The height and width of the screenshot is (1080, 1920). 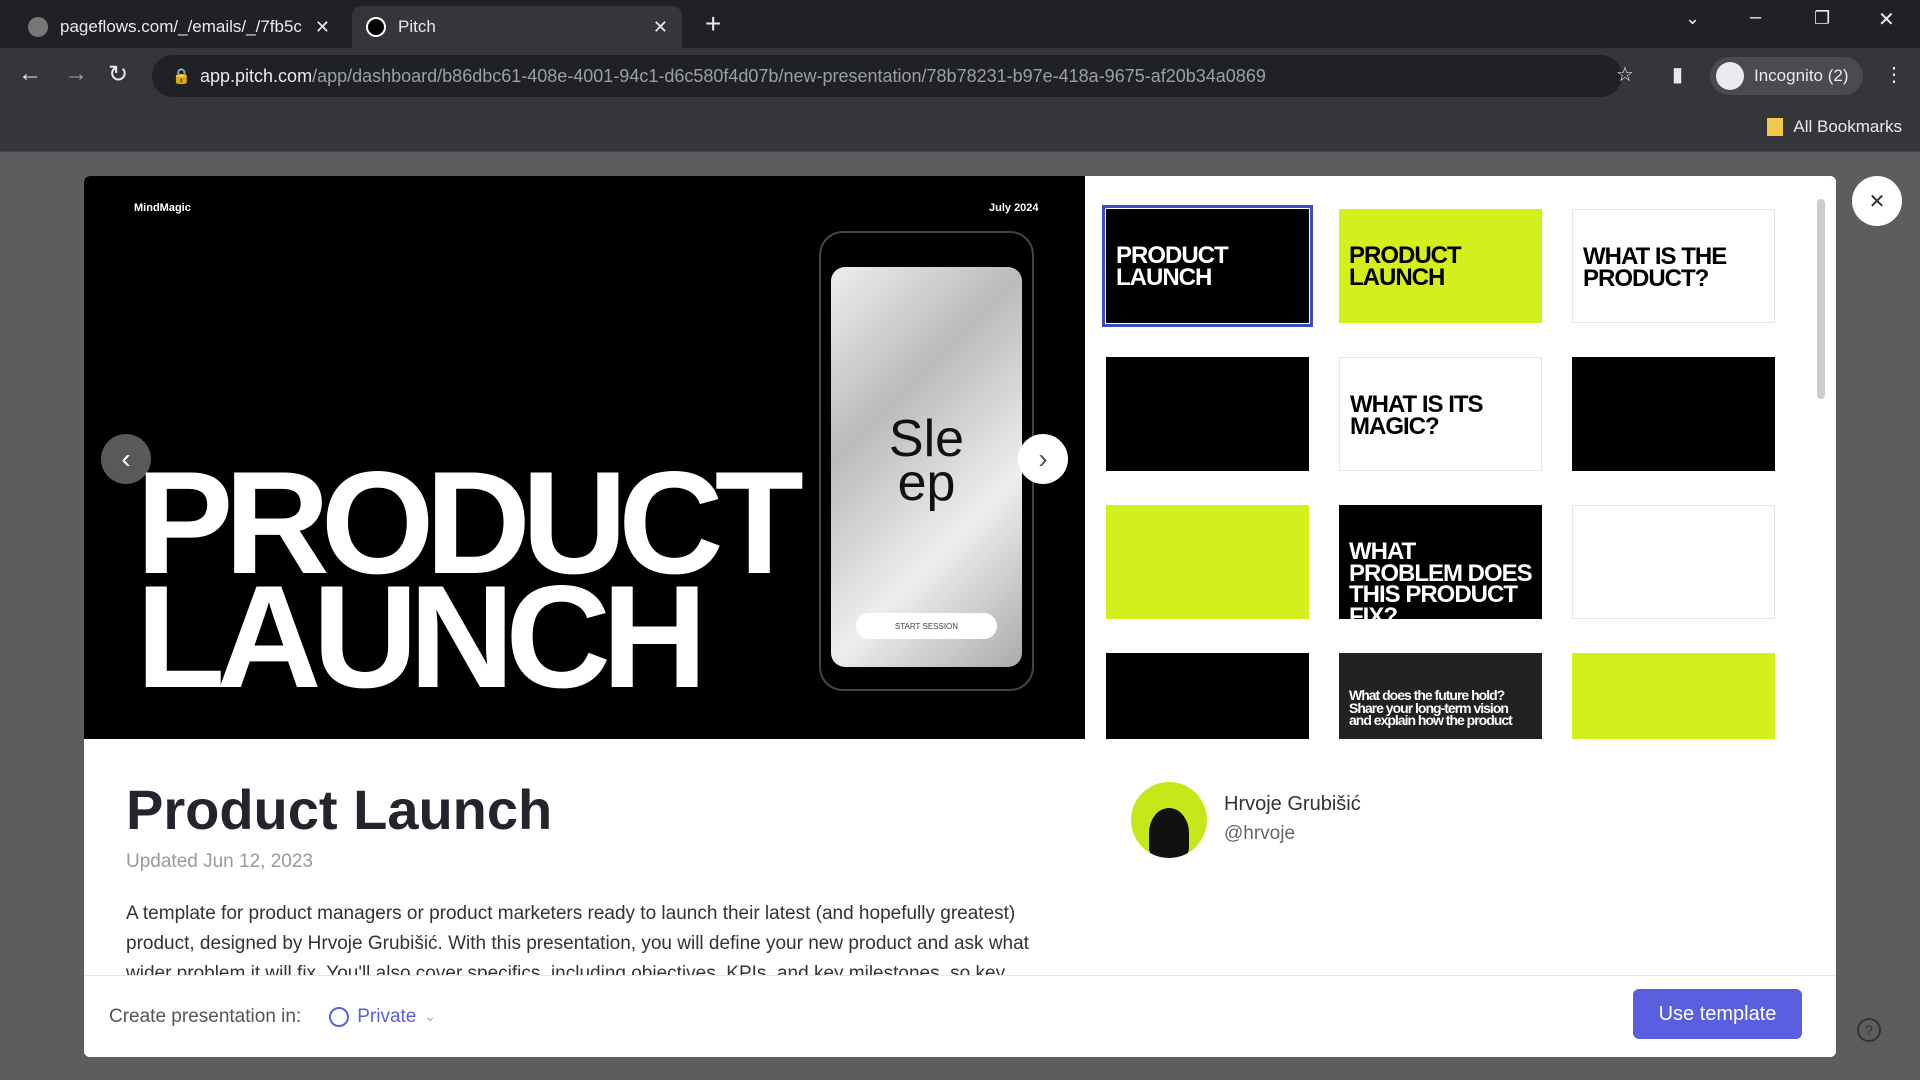 I want to click on menu-icon: ⋮, so click(x=1894, y=74).